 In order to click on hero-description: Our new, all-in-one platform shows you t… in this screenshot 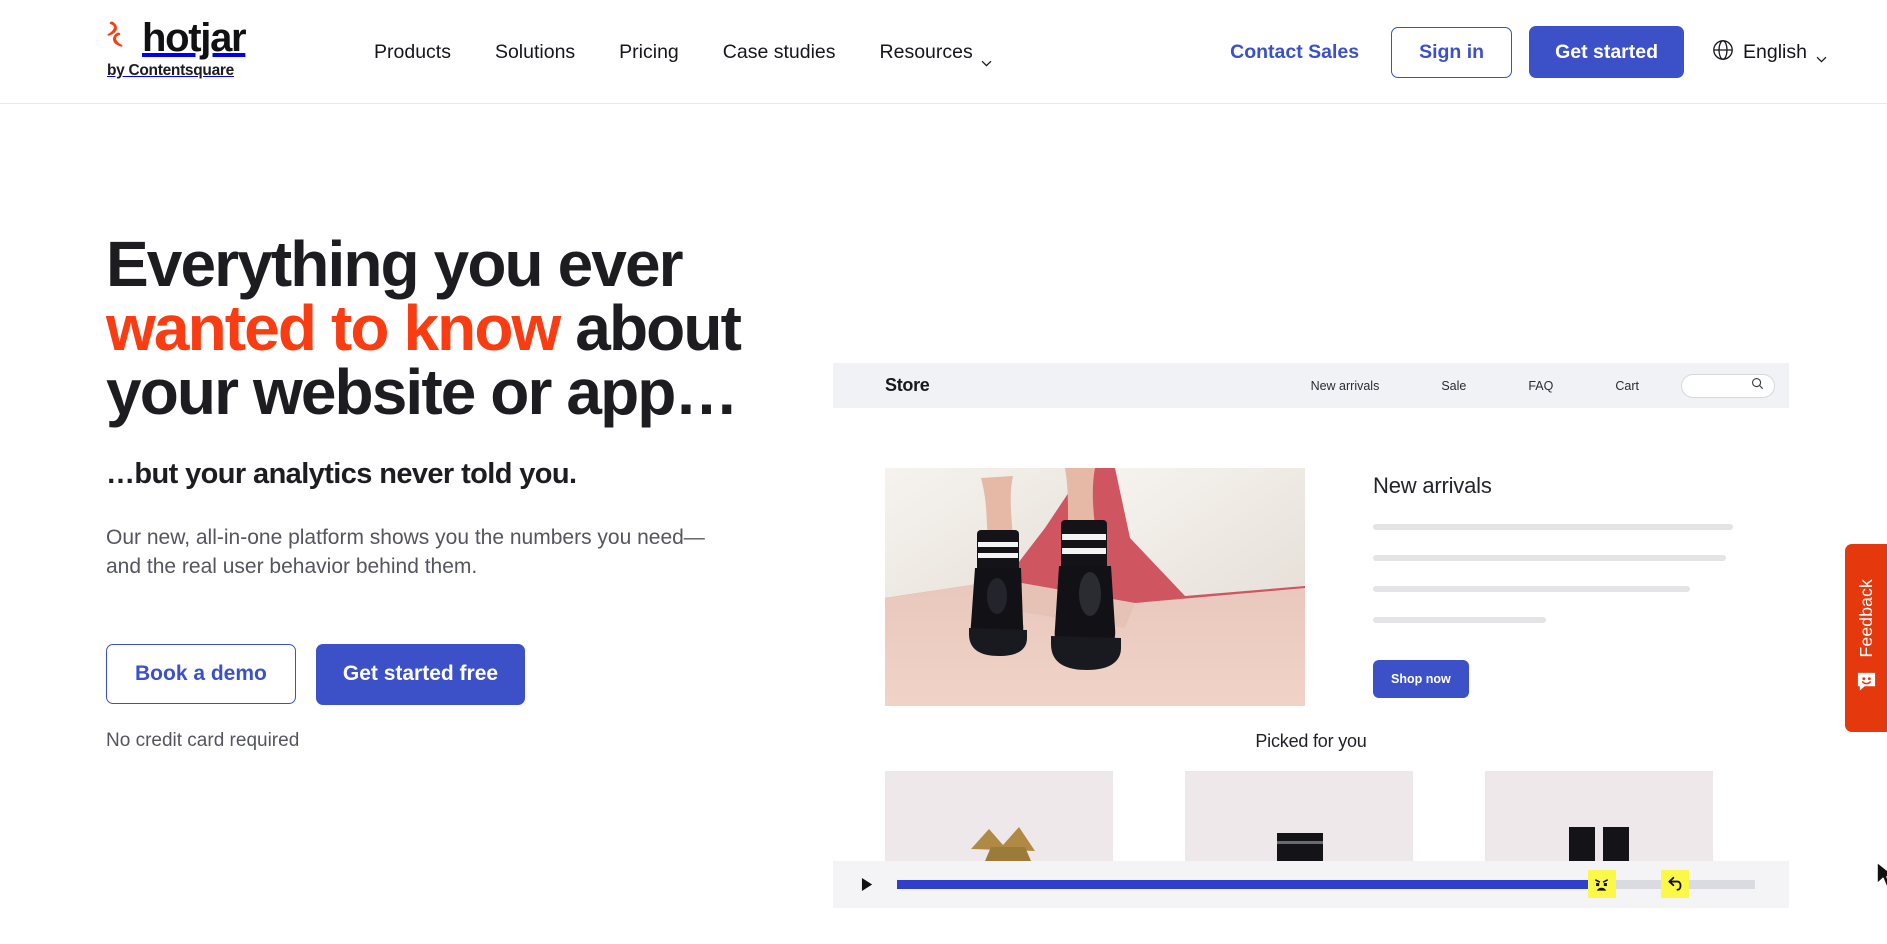, I will do `click(405, 552)`.